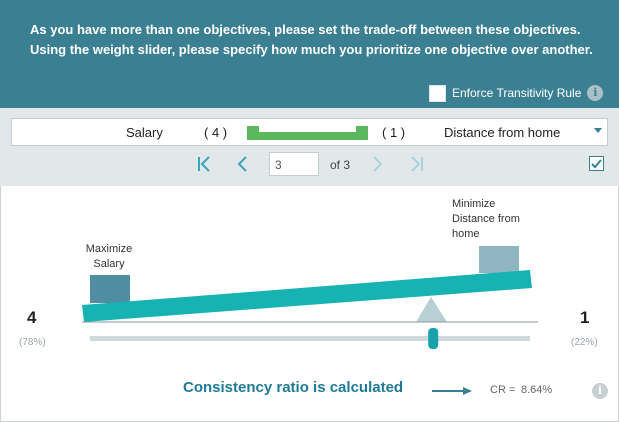  Describe the element at coordinates (584, 342) in the screenshot. I see `right-weight-percent: (22%)` at that location.